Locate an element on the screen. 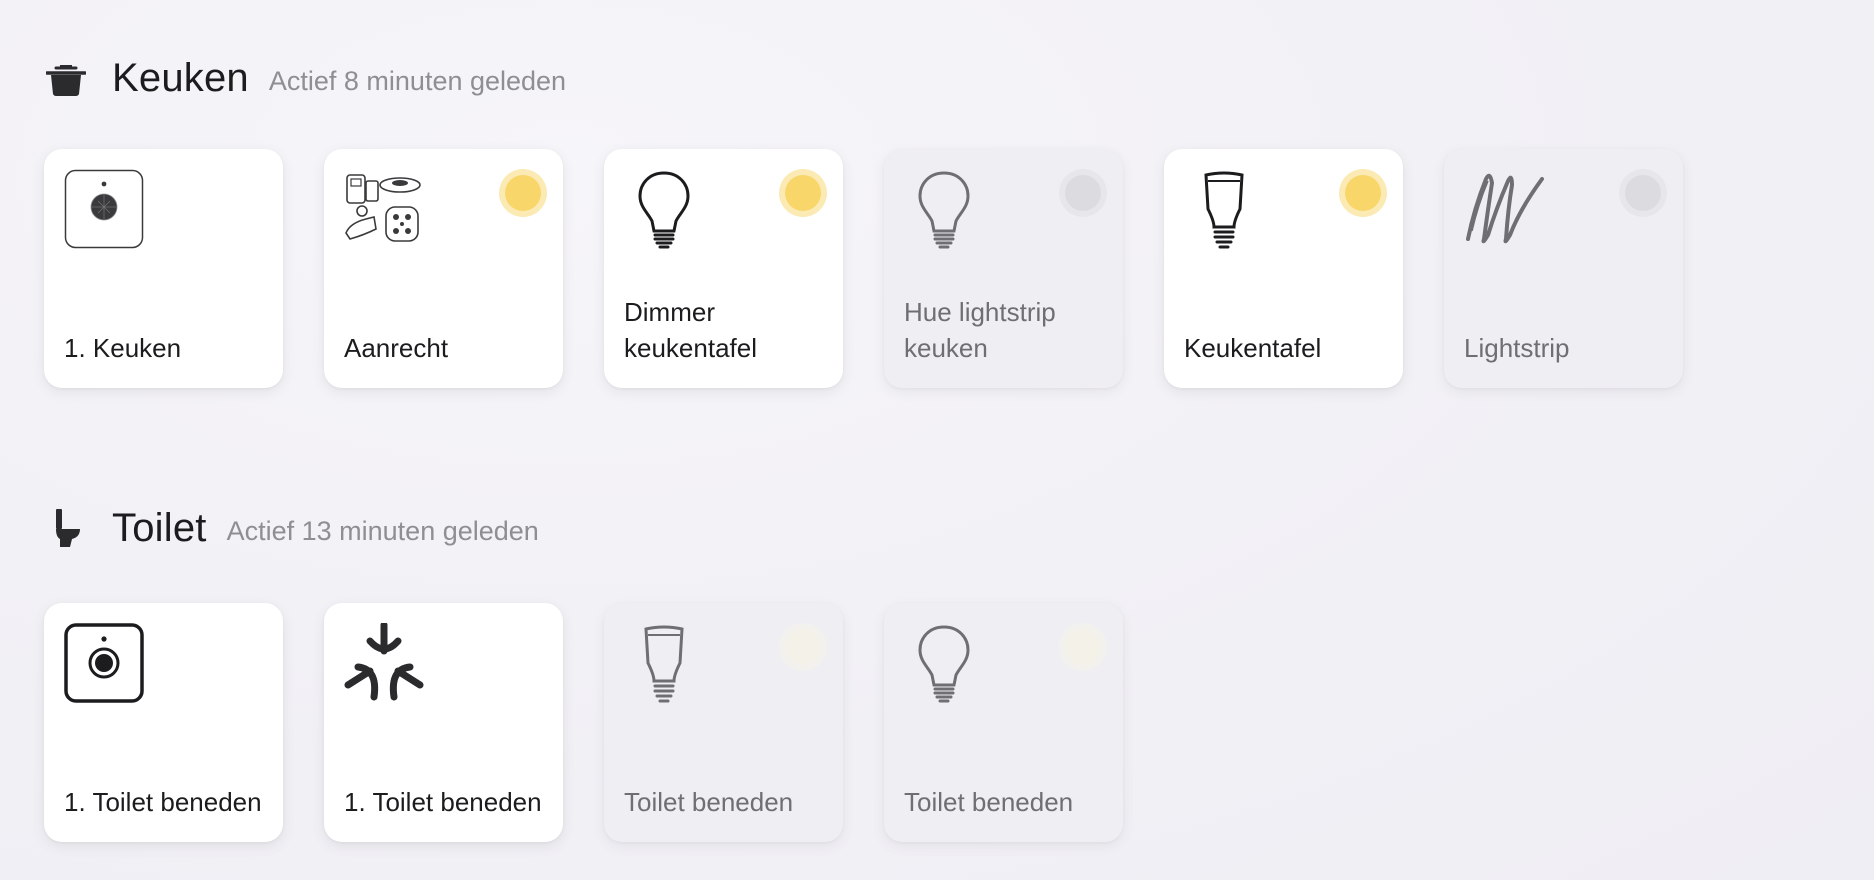 The height and width of the screenshot is (880, 1874). room-header: Toilet Actief 13 minuten geleden is located at coordinates (291, 528).